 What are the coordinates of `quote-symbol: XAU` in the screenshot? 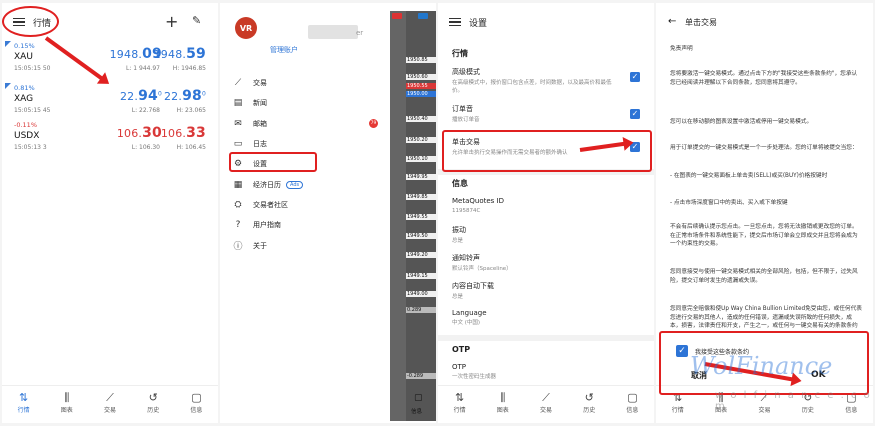 It's located at (23, 57).